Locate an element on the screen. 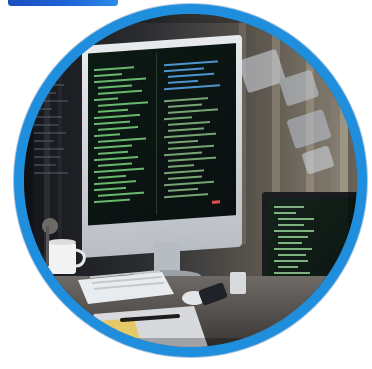 This screenshot has height=369, width=372. speaker is located at coordinates (238, 283).